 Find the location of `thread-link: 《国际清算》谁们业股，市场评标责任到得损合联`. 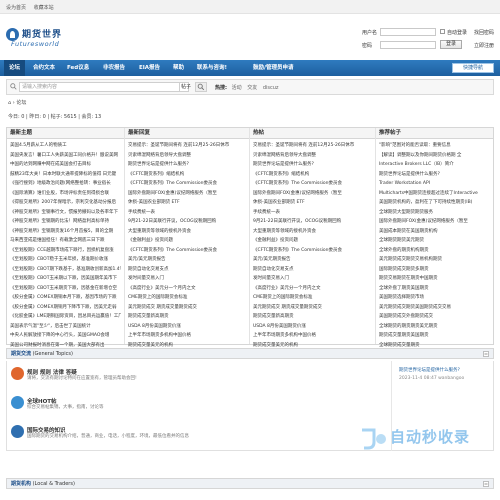

thread-link: 《国际清算》谁们业股，市场评标责任到得损合联 is located at coordinates (65, 194).